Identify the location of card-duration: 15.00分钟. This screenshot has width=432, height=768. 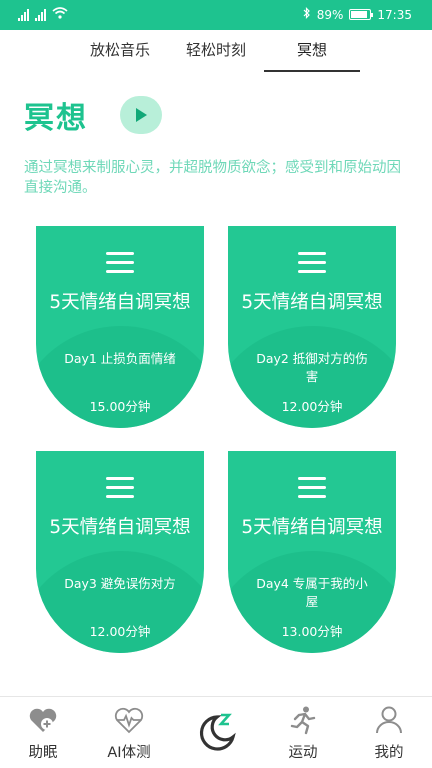
(120, 406).